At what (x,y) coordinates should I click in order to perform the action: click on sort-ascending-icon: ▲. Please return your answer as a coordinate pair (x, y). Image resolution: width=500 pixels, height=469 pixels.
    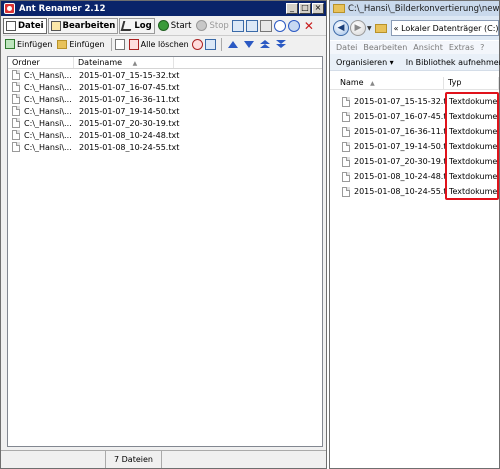
    Looking at the image, I should click on (372, 83).